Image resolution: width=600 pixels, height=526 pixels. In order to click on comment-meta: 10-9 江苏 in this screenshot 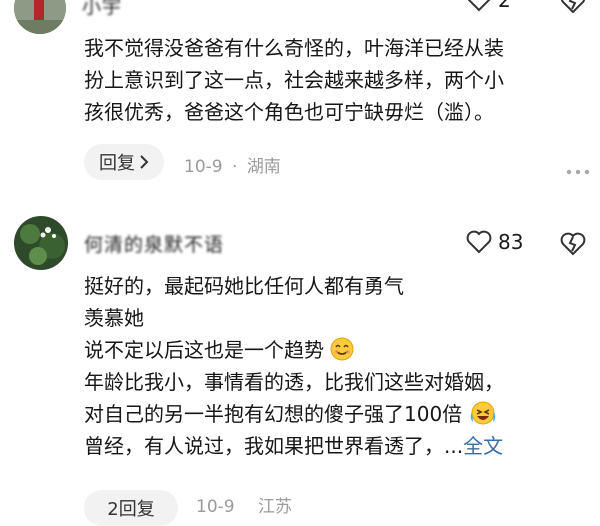, I will do `click(244, 504)`.